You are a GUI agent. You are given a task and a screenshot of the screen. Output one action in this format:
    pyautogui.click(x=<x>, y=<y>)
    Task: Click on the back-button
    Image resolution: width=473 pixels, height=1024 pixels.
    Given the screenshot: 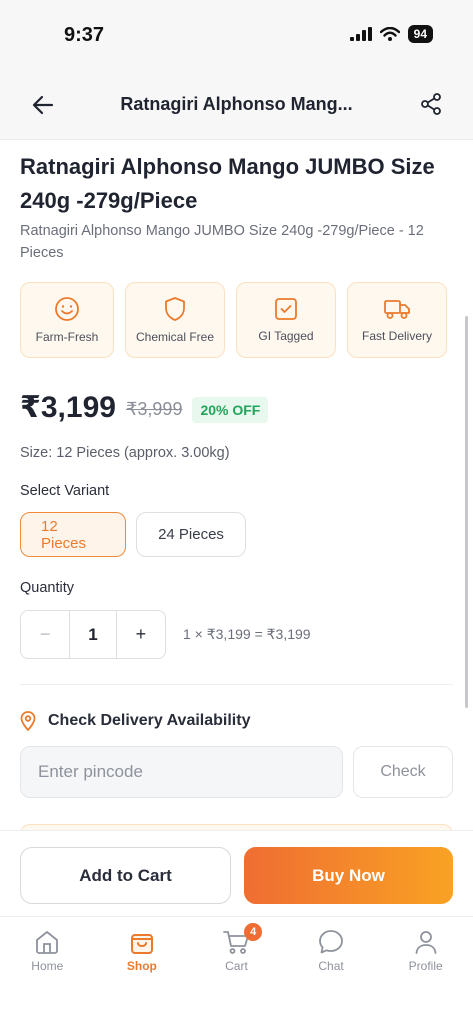 What is the action you would take?
    pyautogui.click(x=43, y=105)
    